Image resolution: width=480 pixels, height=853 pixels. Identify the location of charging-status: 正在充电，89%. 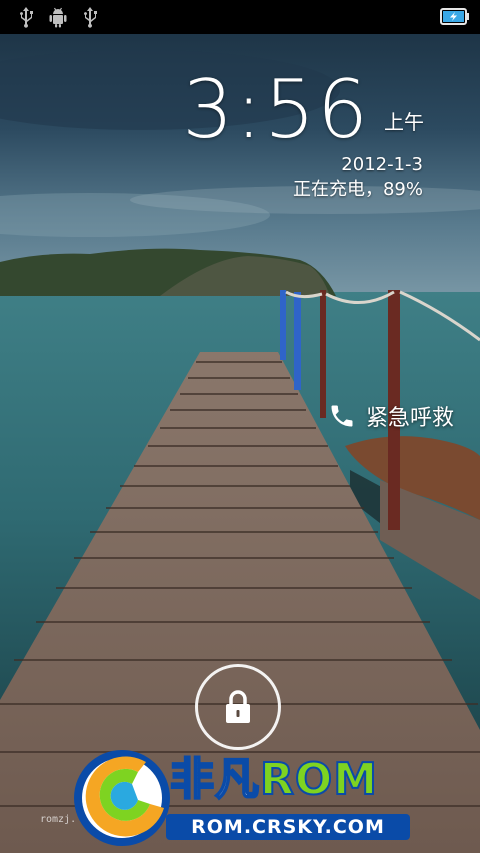
(357, 189).